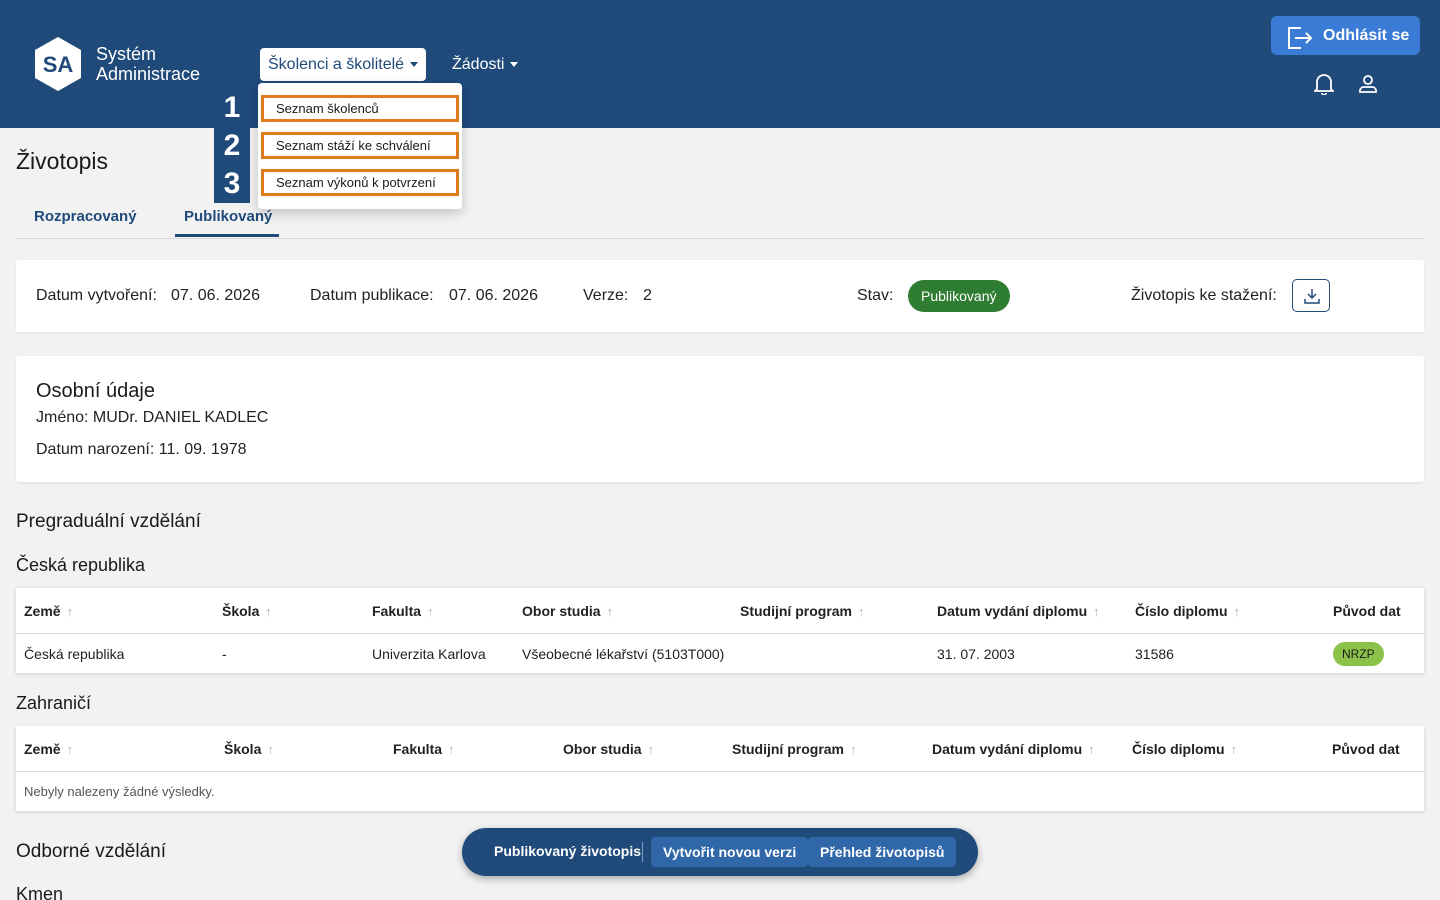  Describe the element at coordinates (875, 295) in the screenshot. I see `status-label: Stav:` at that location.